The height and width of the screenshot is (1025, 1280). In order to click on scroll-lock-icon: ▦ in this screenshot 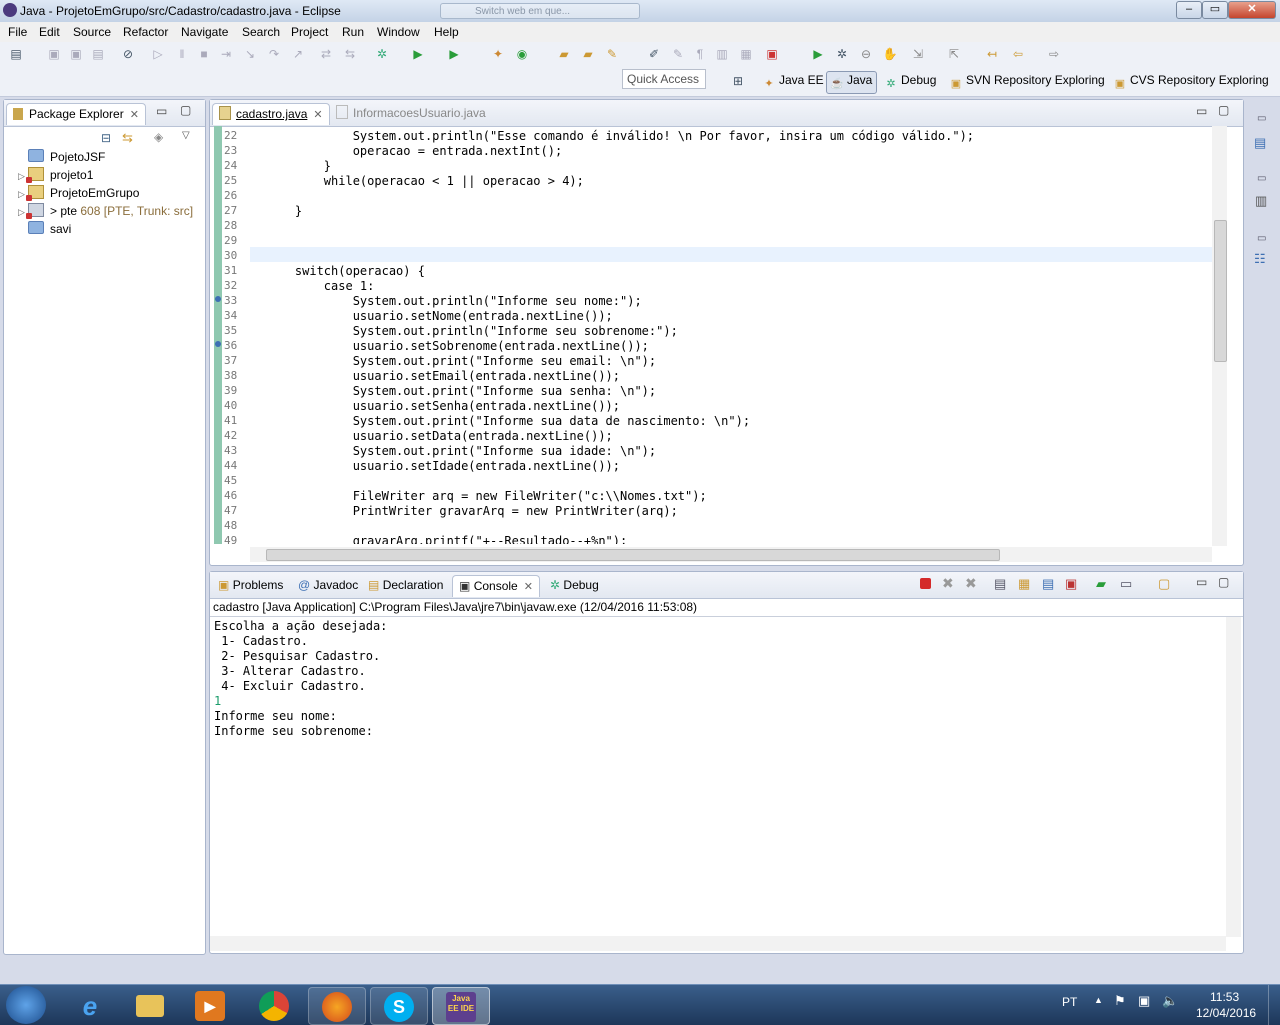, I will do `click(1024, 584)`.